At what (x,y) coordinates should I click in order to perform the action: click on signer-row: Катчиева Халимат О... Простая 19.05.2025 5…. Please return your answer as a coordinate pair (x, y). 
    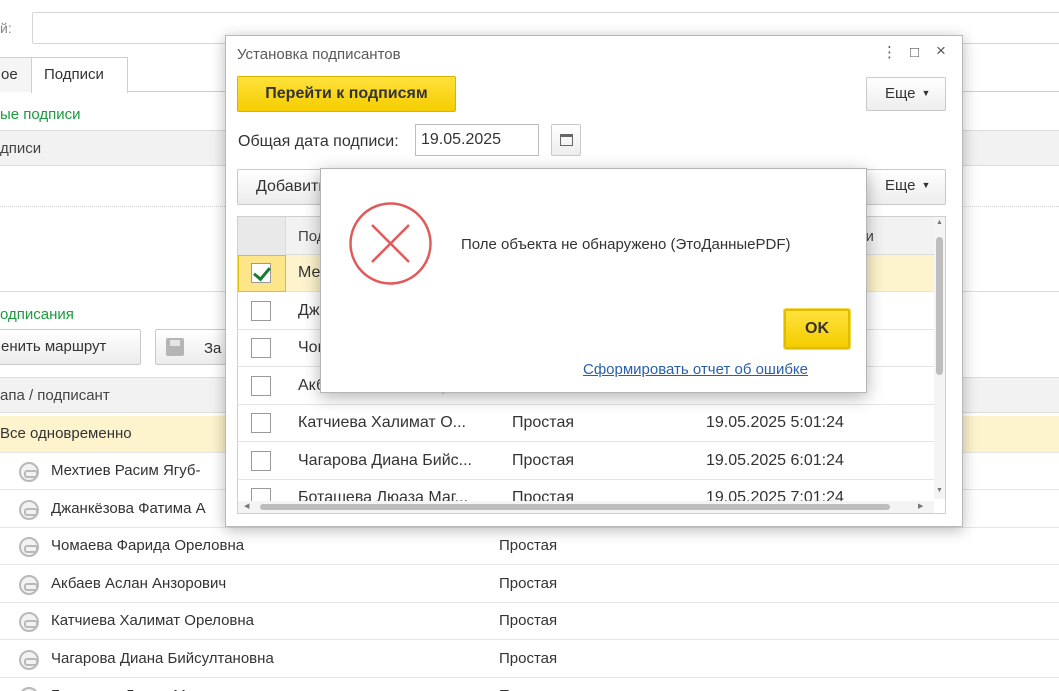
    Looking at the image, I should click on (586, 423).